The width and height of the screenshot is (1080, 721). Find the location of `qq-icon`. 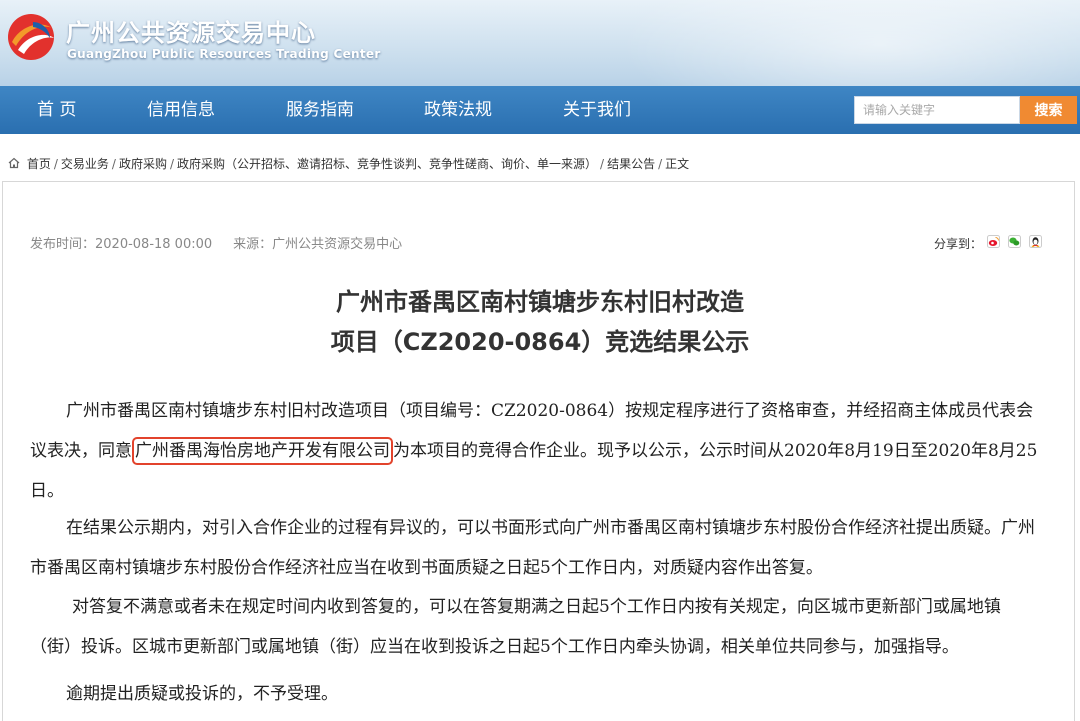

qq-icon is located at coordinates (1035, 241).